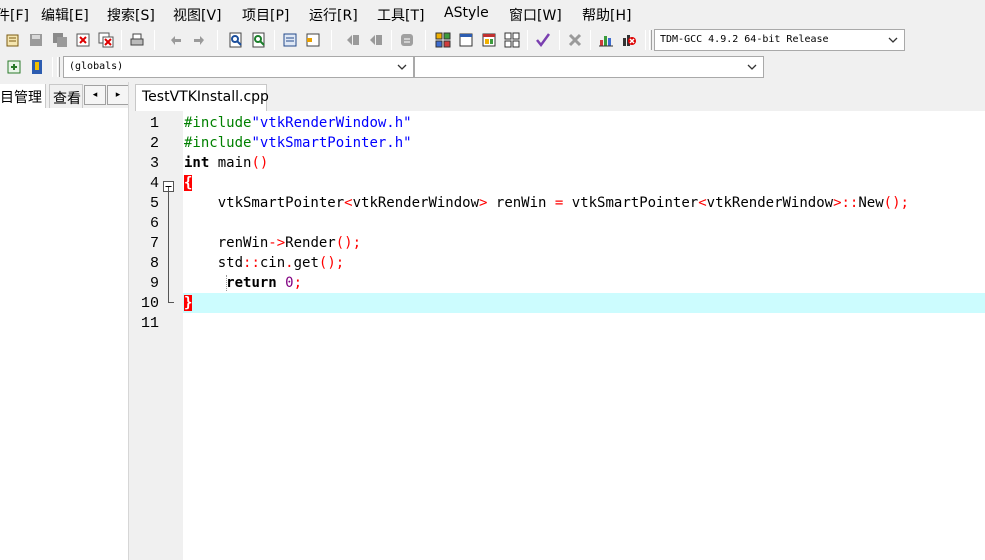 This screenshot has width=985, height=560. Describe the element at coordinates (466, 13) in the screenshot. I see `menu-astyle: AStyle` at that location.